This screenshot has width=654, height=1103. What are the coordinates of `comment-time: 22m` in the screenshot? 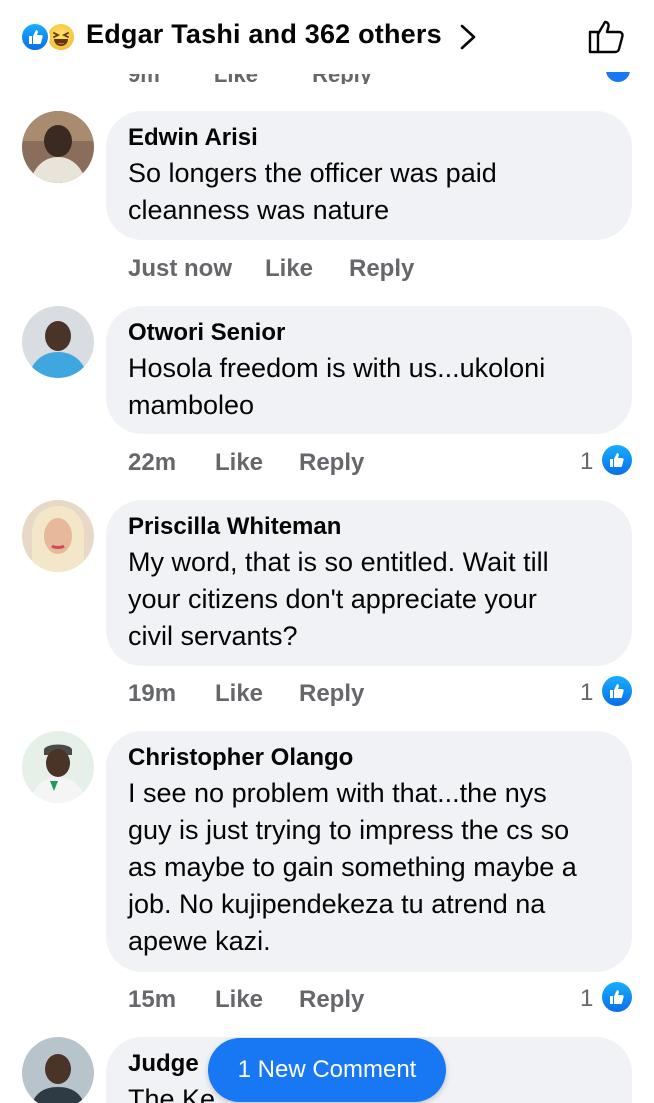 It's located at (152, 462).